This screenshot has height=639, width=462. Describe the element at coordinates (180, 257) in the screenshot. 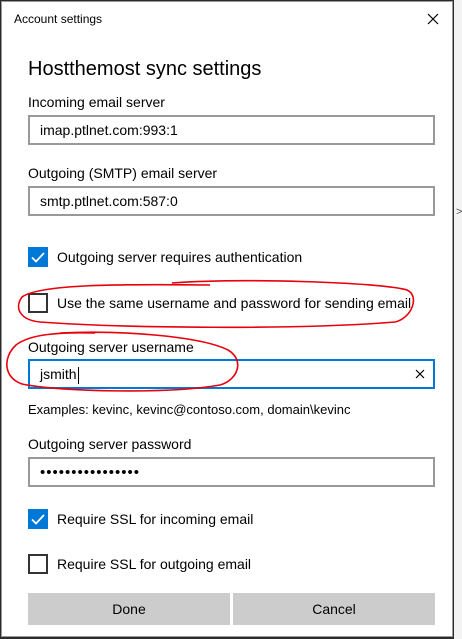

I see `requires-auth-label: Outgoing server requires authentication` at that location.